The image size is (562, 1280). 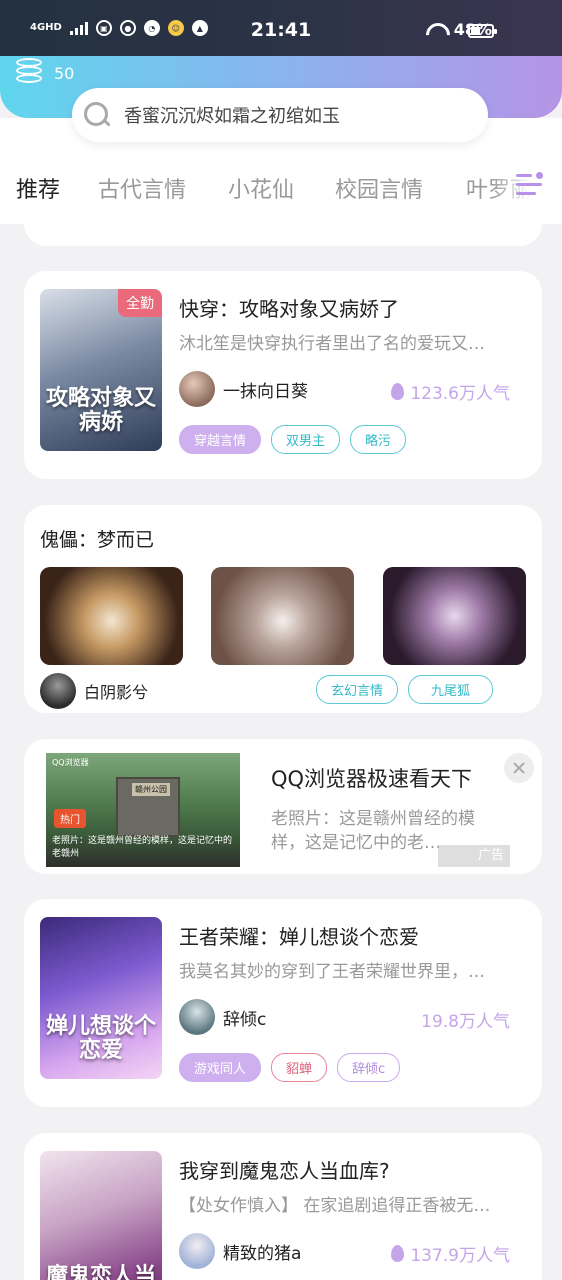 I want to click on cover-title: 魔鬼恋人当血库, so click(x=100, y=1272).